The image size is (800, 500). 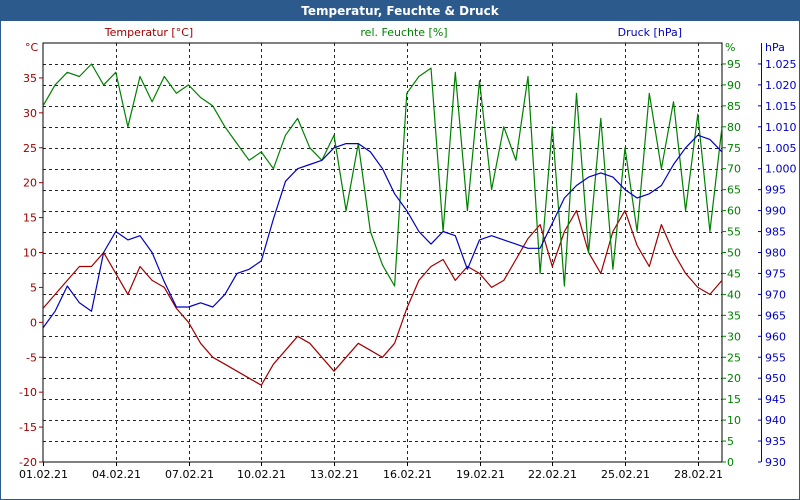 What do you see at coordinates (775, 47) in the screenshot?
I see `pressure-unit-label: hPa` at bounding box center [775, 47].